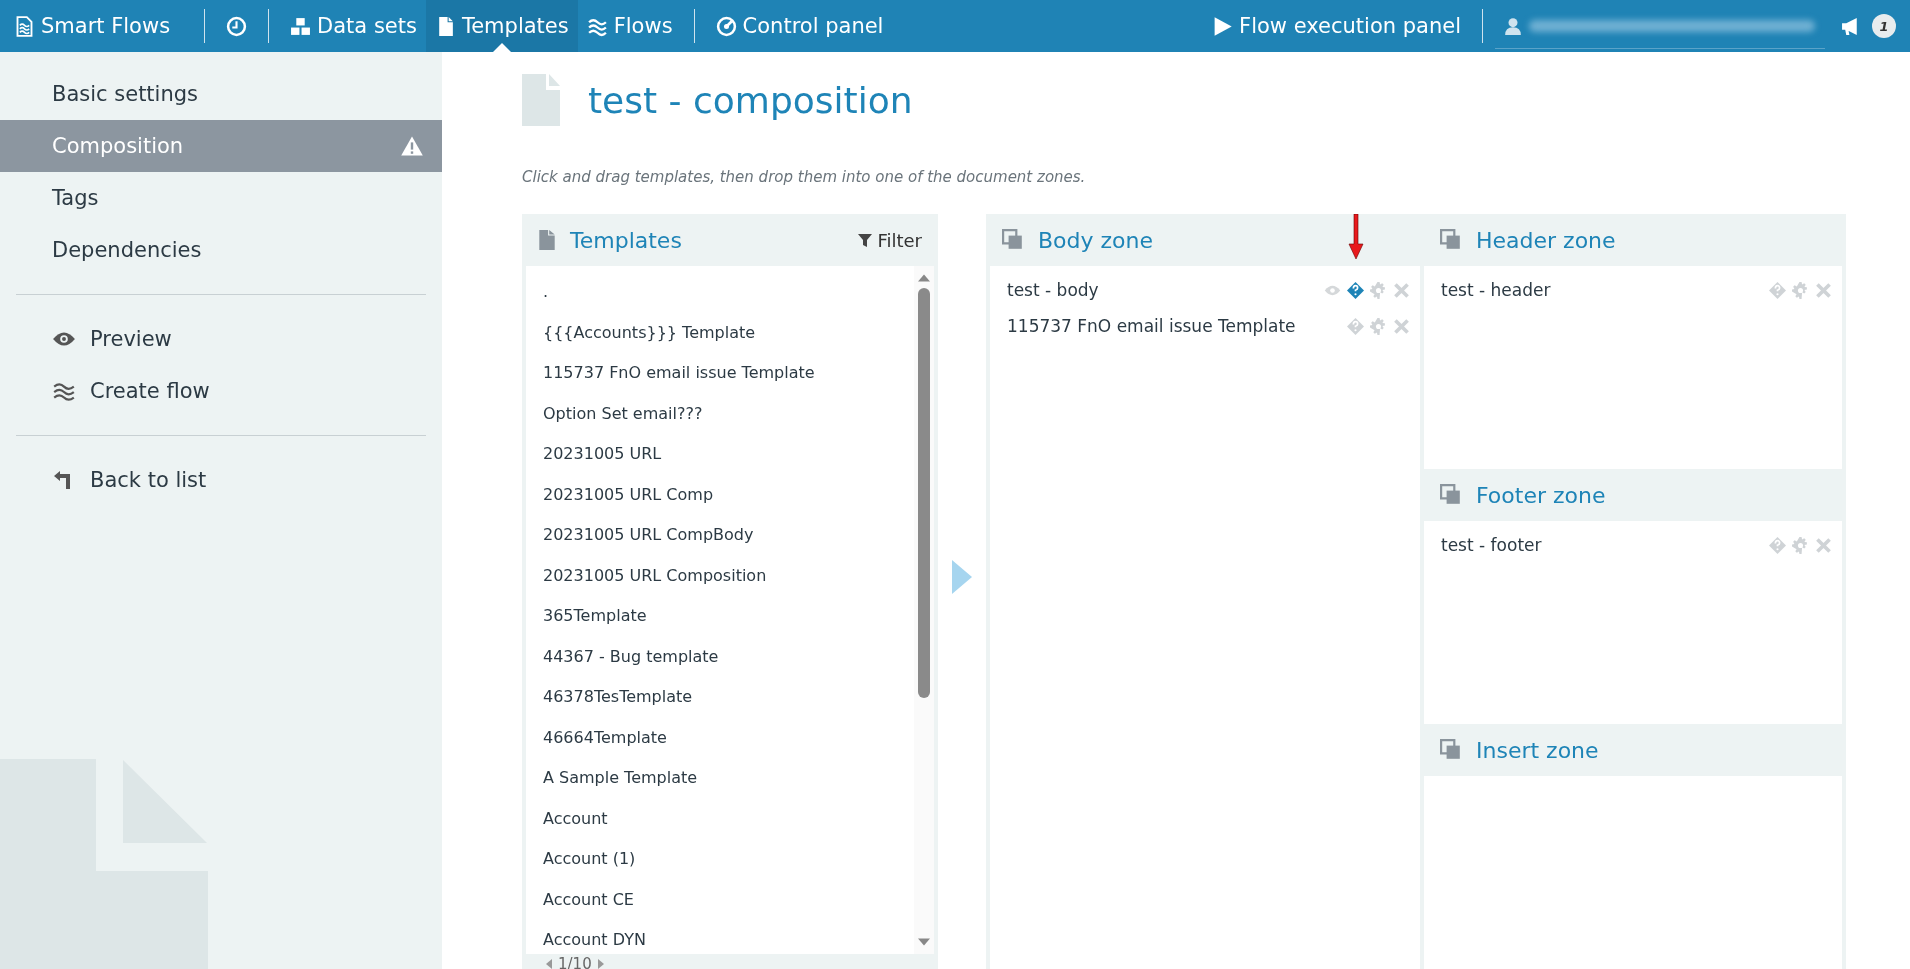 This screenshot has height=969, width=1910. Describe the element at coordinates (237, 26) in the screenshot. I see `clock-icon` at that location.